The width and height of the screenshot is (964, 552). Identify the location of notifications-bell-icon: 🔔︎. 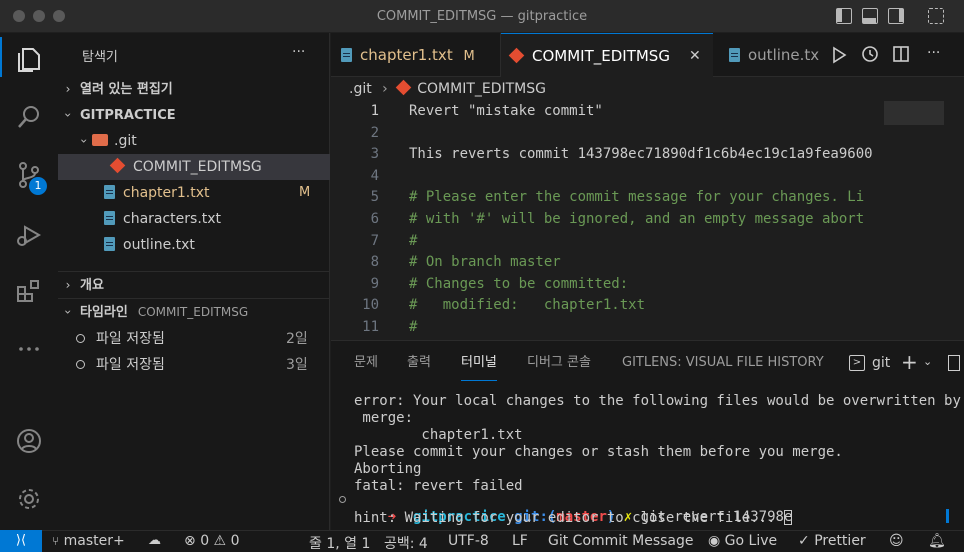
(937, 541).